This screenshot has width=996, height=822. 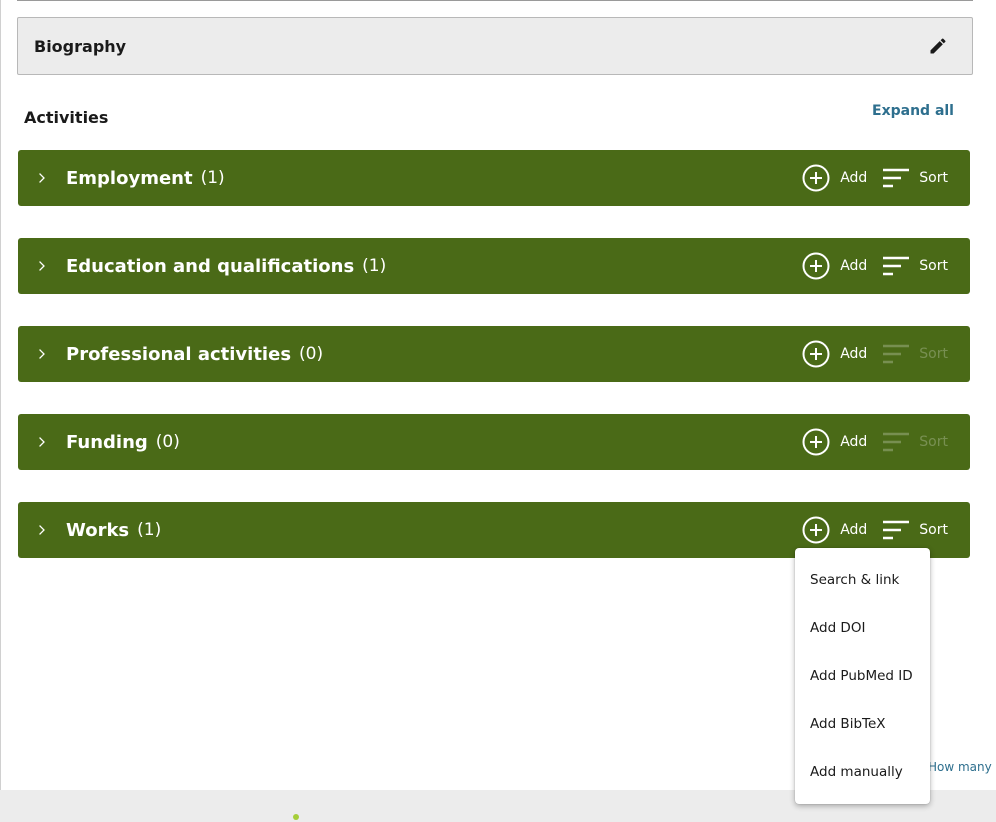 What do you see at coordinates (66, 117) in the screenshot?
I see `activities-heading: Activities` at bounding box center [66, 117].